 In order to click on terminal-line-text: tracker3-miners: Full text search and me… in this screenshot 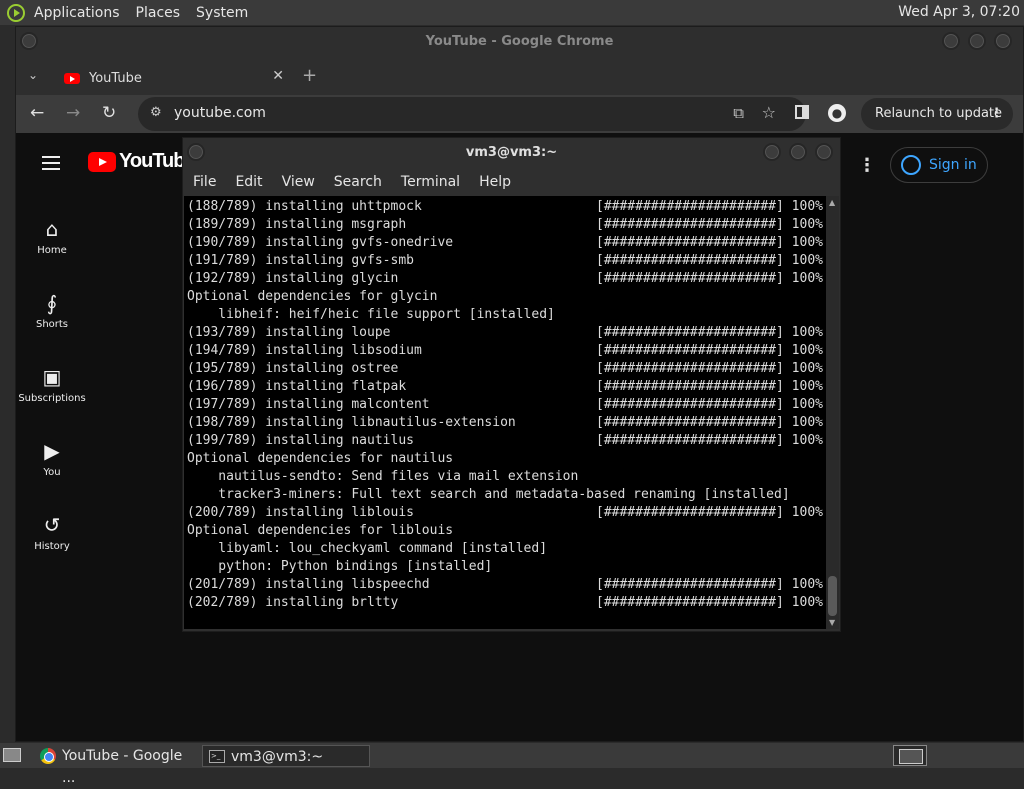, I will do `click(488, 494)`.